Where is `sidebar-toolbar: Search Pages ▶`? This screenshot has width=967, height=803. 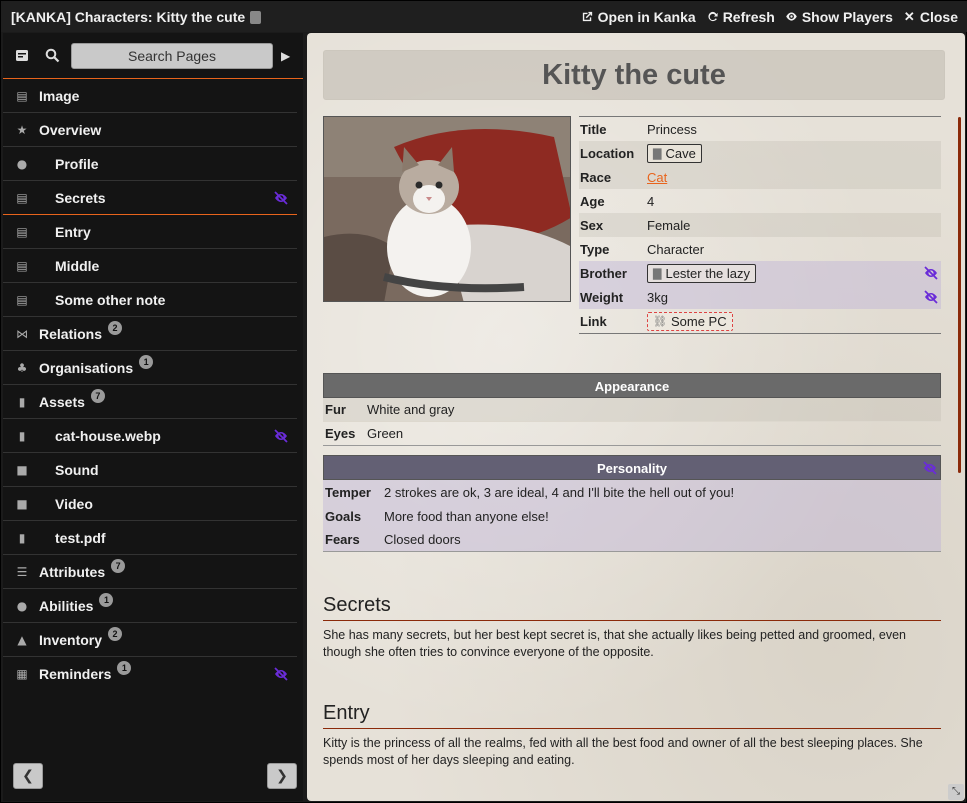
sidebar-toolbar: Search Pages ▶ is located at coordinates (153, 56).